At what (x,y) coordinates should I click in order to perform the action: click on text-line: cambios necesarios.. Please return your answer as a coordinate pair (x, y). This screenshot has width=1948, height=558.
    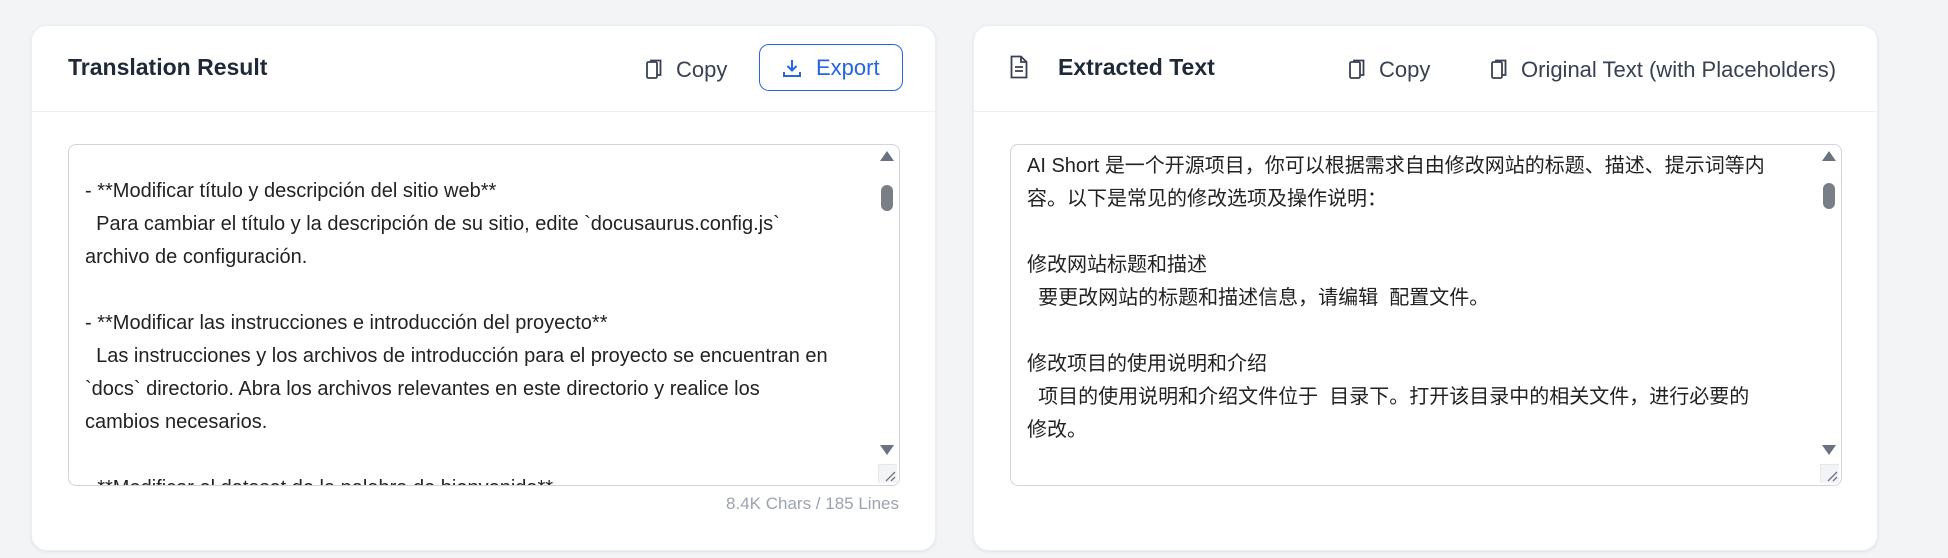
    Looking at the image, I should click on (176, 422).